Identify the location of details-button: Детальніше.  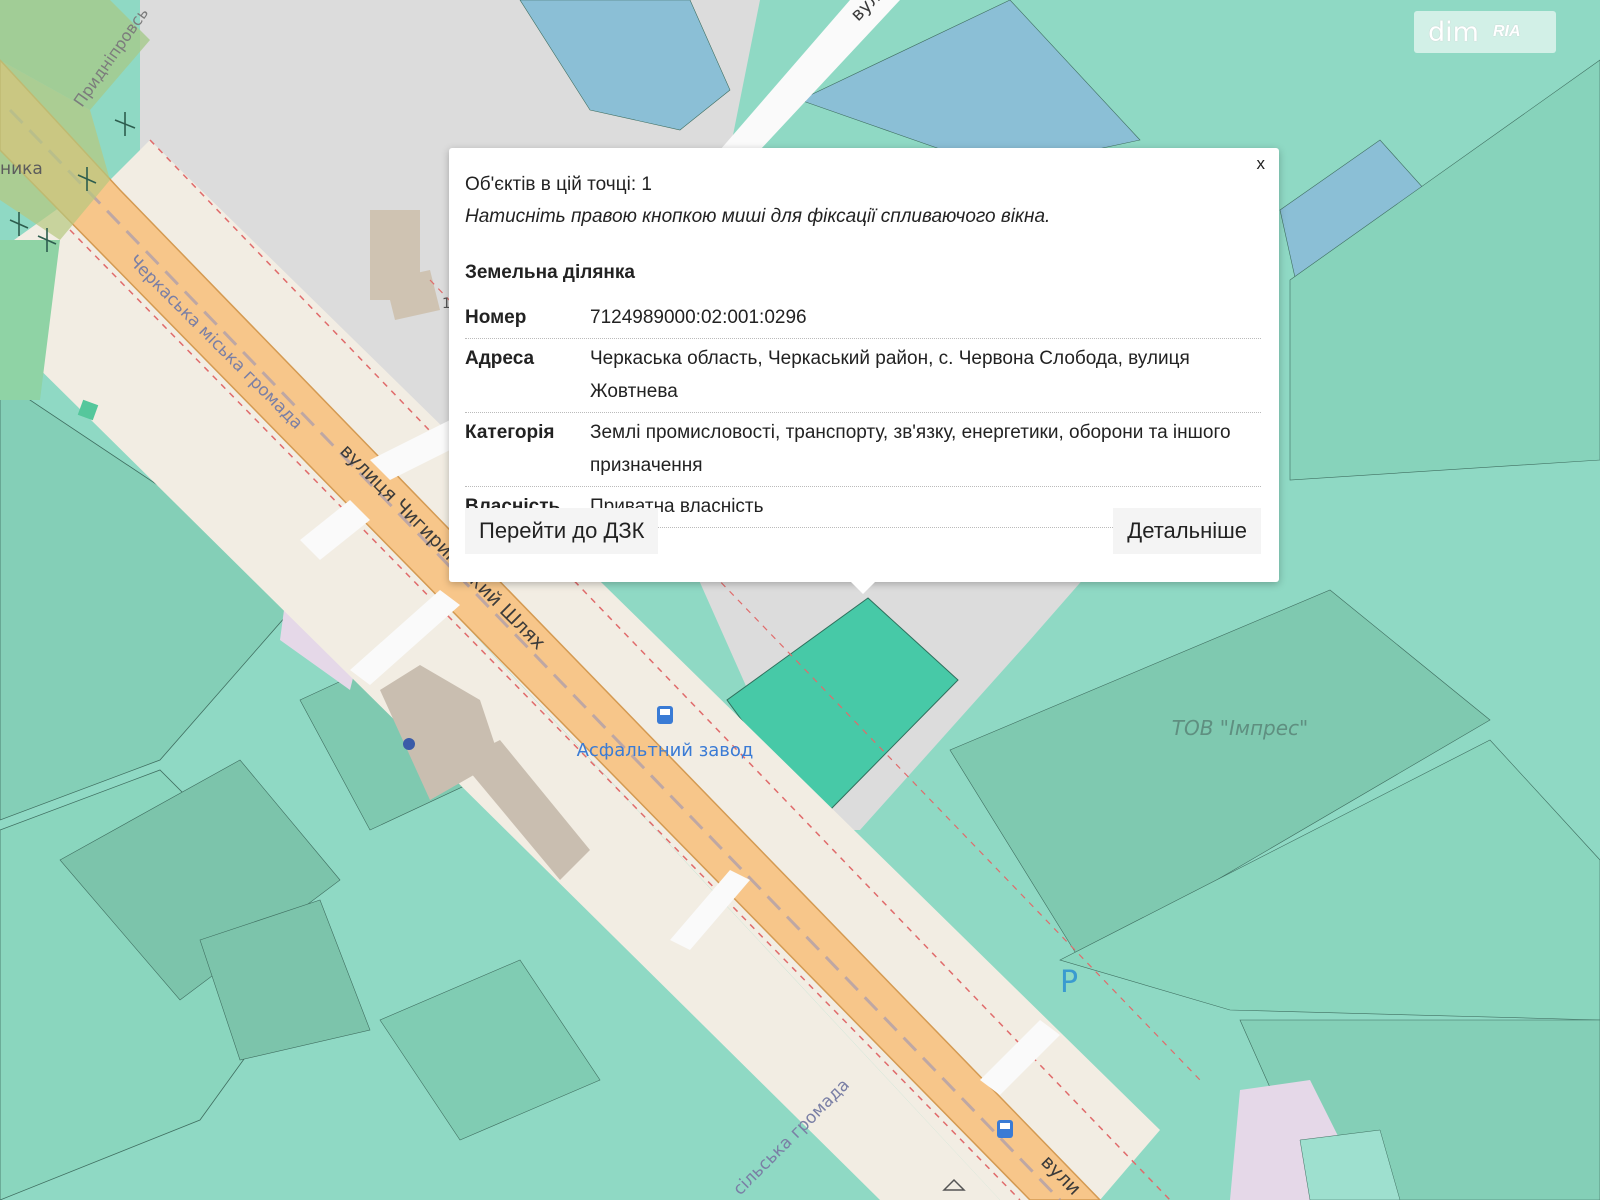
(1187, 531).